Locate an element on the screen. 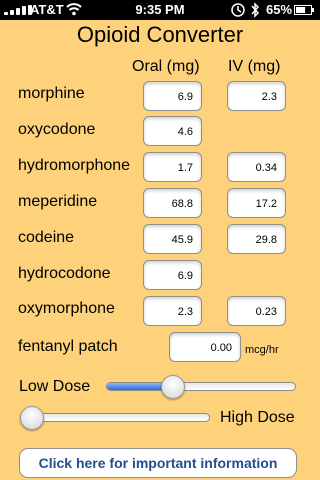 The image size is (320, 480). drug-label-meperidine: meperidine is located at coordinates (58, 201).